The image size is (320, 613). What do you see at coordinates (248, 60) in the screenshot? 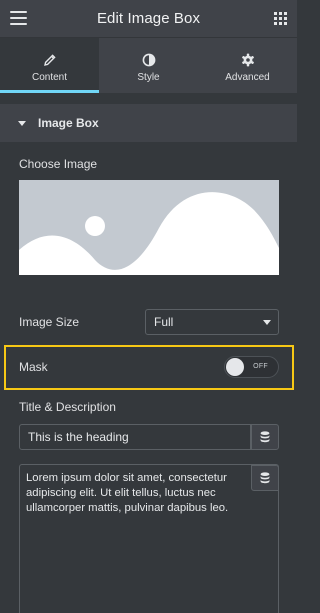
I see `gear-icon` at bounding box center [248, 60].